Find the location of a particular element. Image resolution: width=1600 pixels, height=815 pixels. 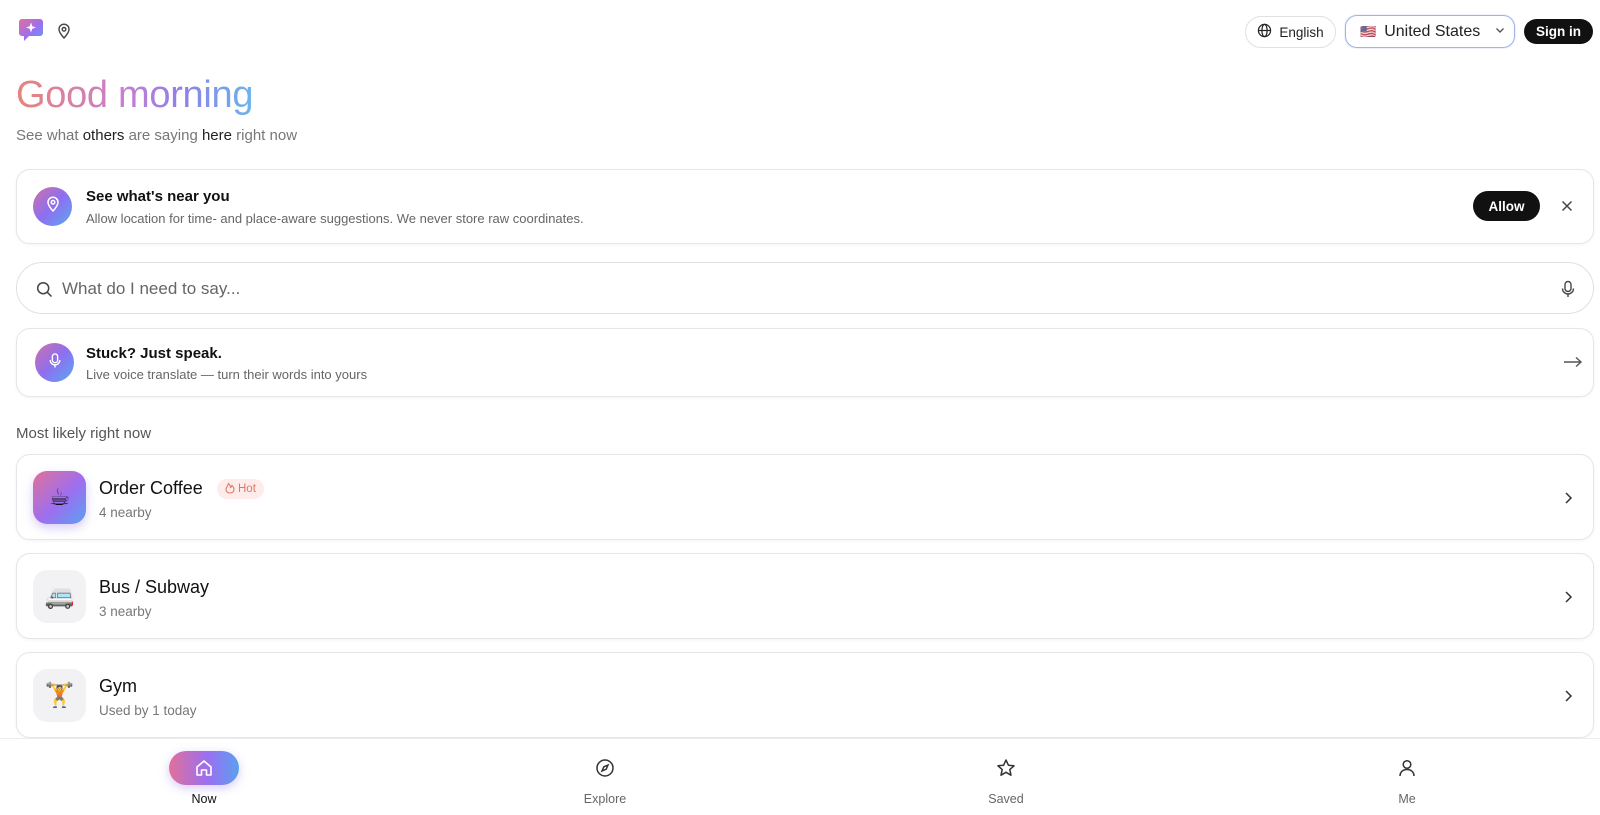

allow-location-button: Allow is located at coordinates (1506, 206).